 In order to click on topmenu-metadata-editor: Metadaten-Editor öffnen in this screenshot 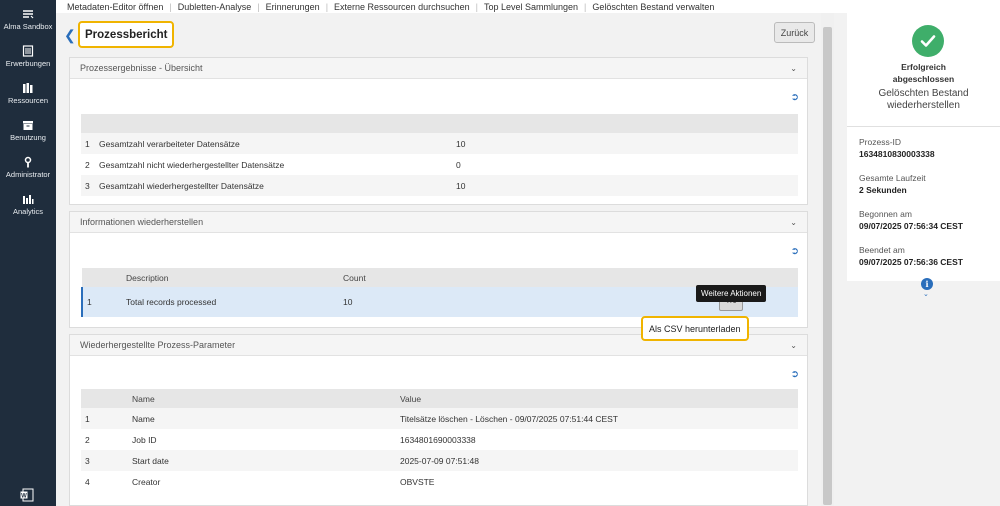, I will do `click(115, 7)`.